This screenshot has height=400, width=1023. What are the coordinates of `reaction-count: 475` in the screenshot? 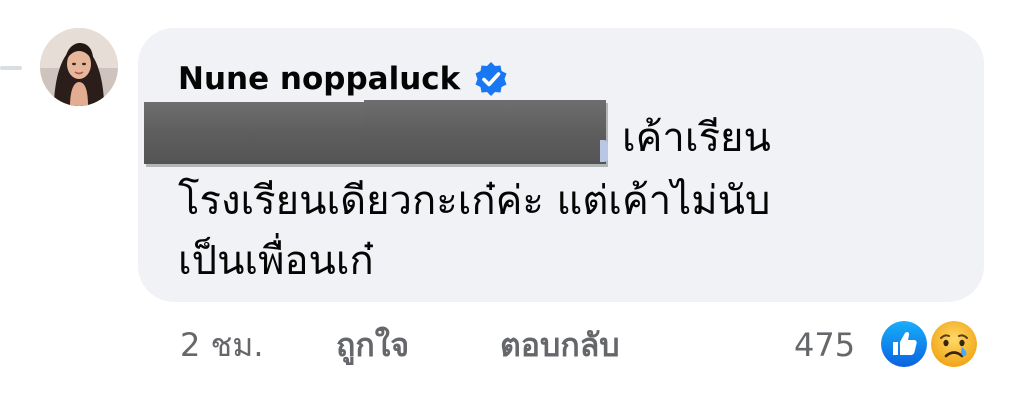 It's located at (824, 345).